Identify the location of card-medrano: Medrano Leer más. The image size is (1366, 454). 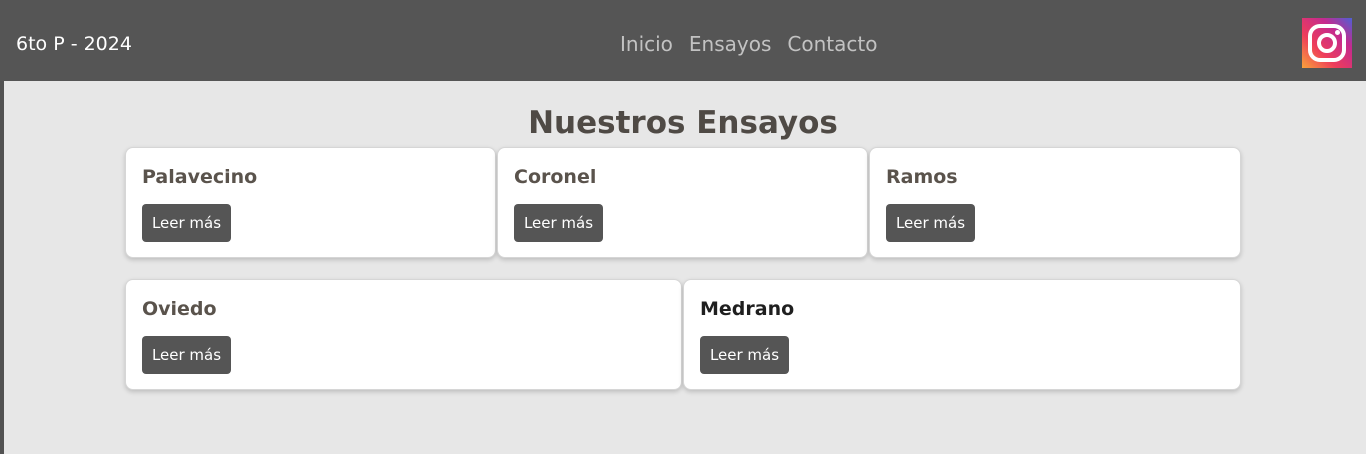
(962, 334).